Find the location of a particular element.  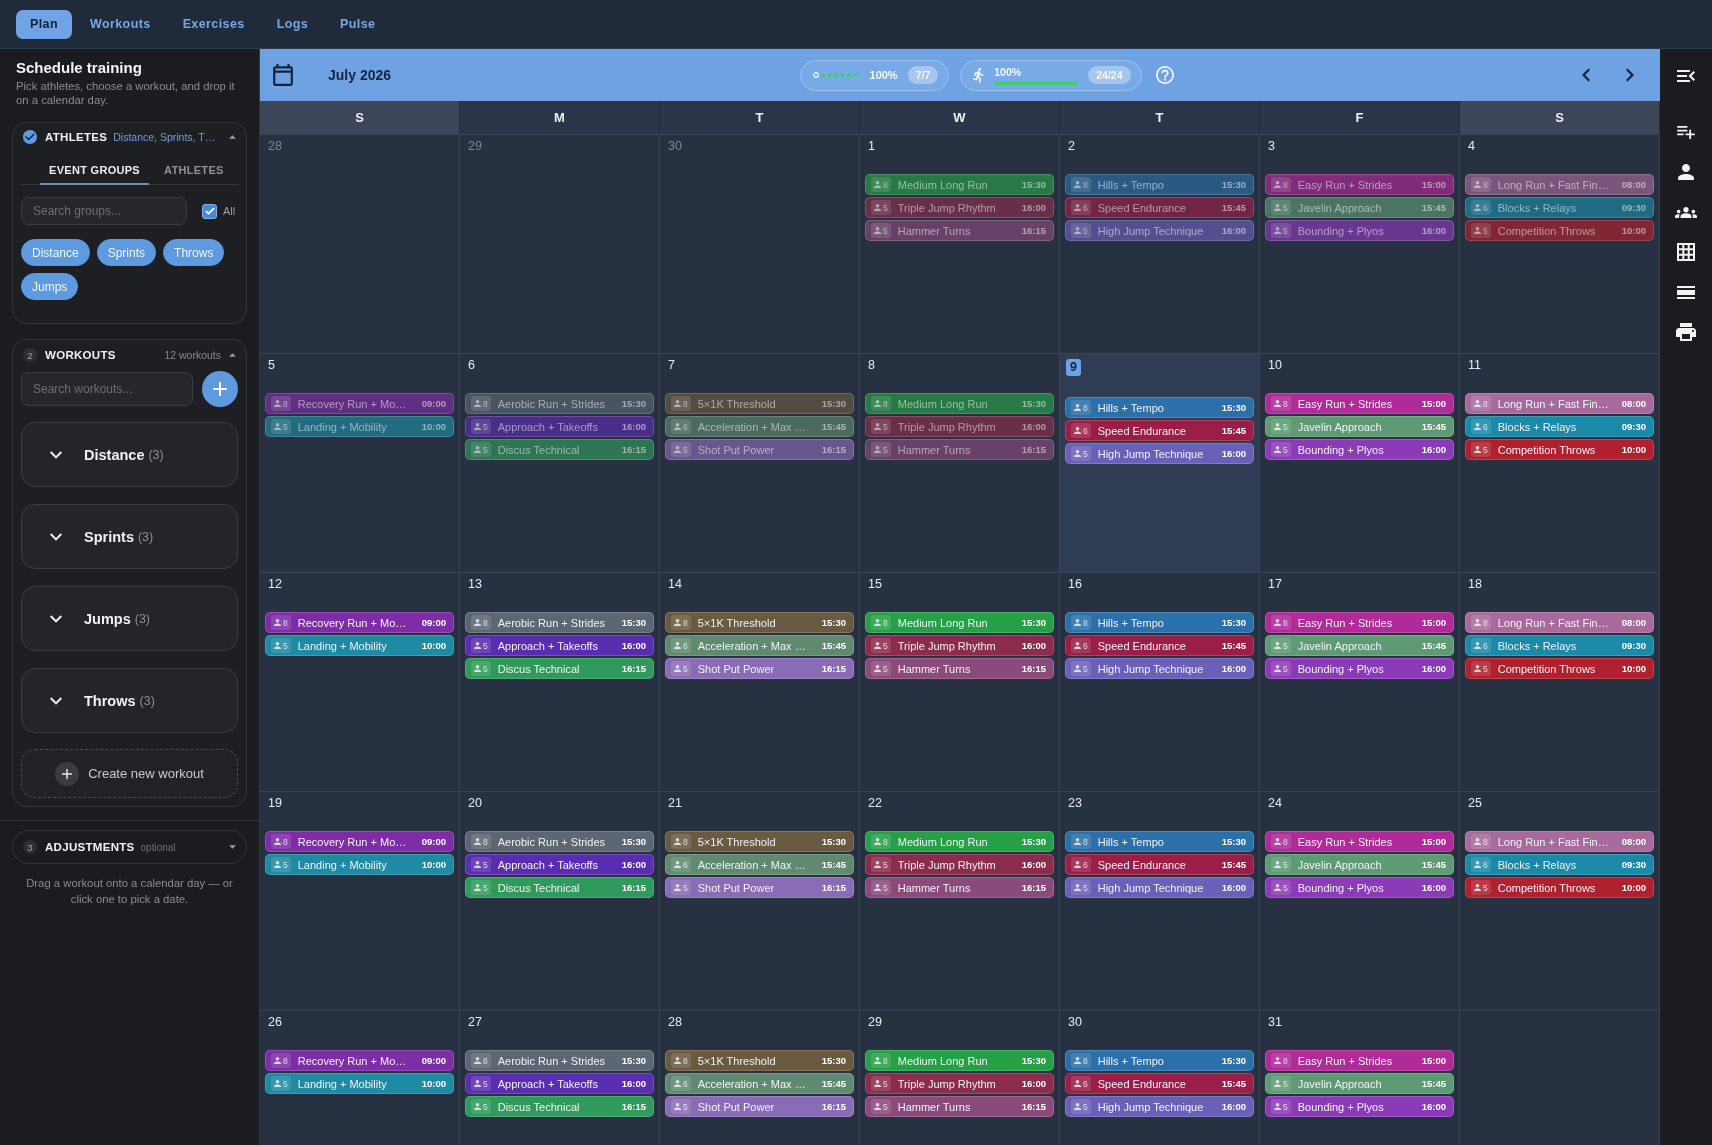

caret-down-icon is located at coordinates (232, 847).